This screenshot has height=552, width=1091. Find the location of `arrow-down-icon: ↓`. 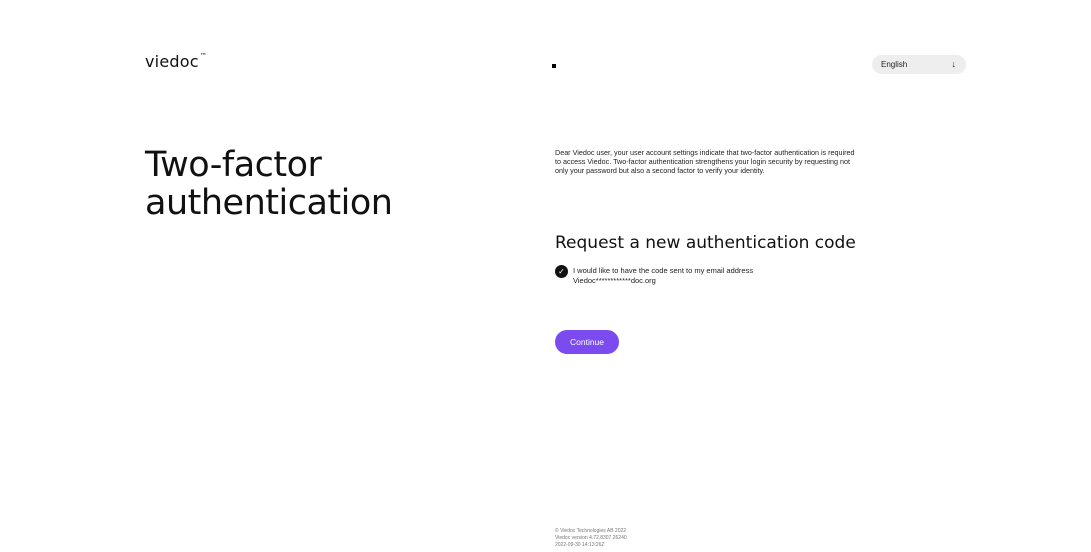

arrow-down-icon: ↓ is located at coordinates (954, 64).